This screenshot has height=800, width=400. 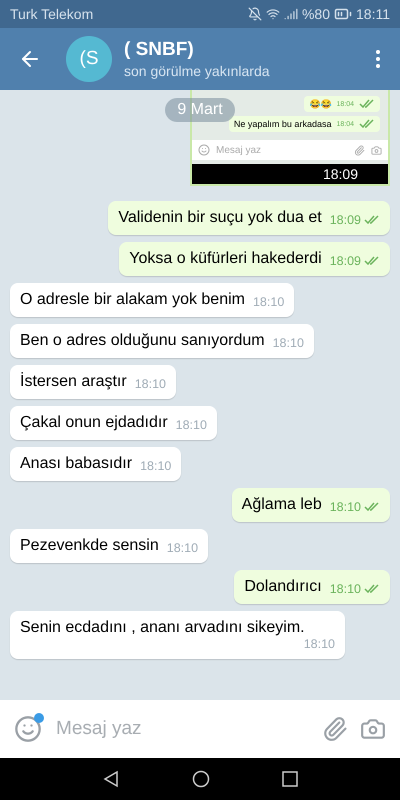 I want to click on last-seen: son görülme yakınlarda, so click(x=197, y=71).